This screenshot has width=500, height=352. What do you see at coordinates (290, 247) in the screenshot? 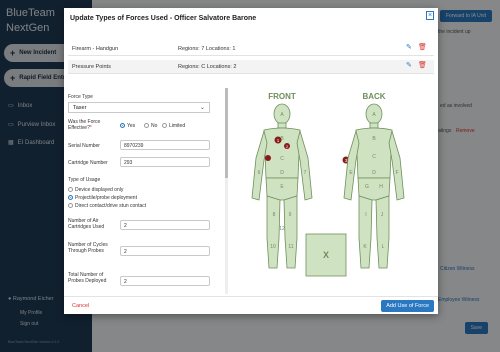
I see `region-label: 11` at bounding box center [290, 247].